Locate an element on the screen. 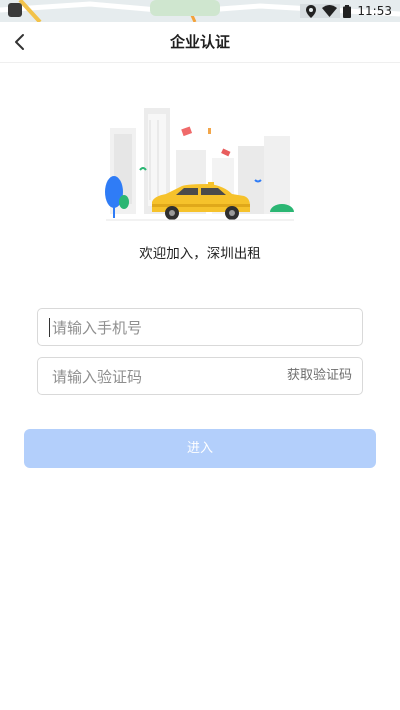 The image size is (400, 710). phone-field is located at coordinates (200, 327).